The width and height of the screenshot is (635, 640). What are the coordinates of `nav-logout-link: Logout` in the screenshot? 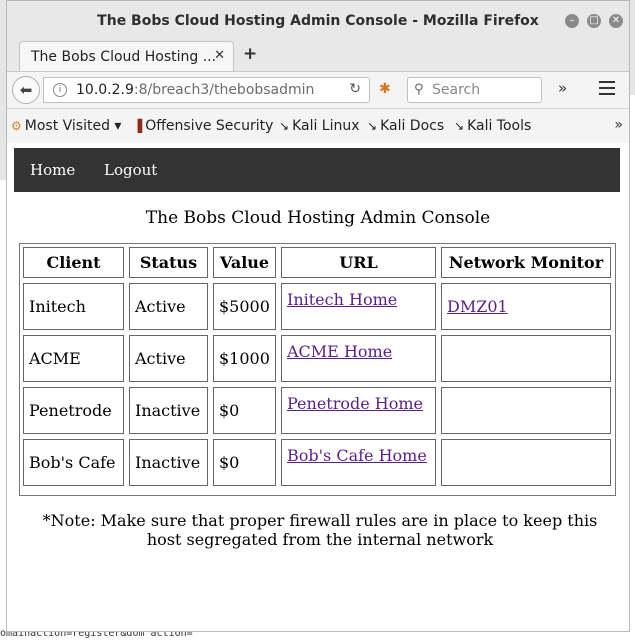 It's located at (130, 170).